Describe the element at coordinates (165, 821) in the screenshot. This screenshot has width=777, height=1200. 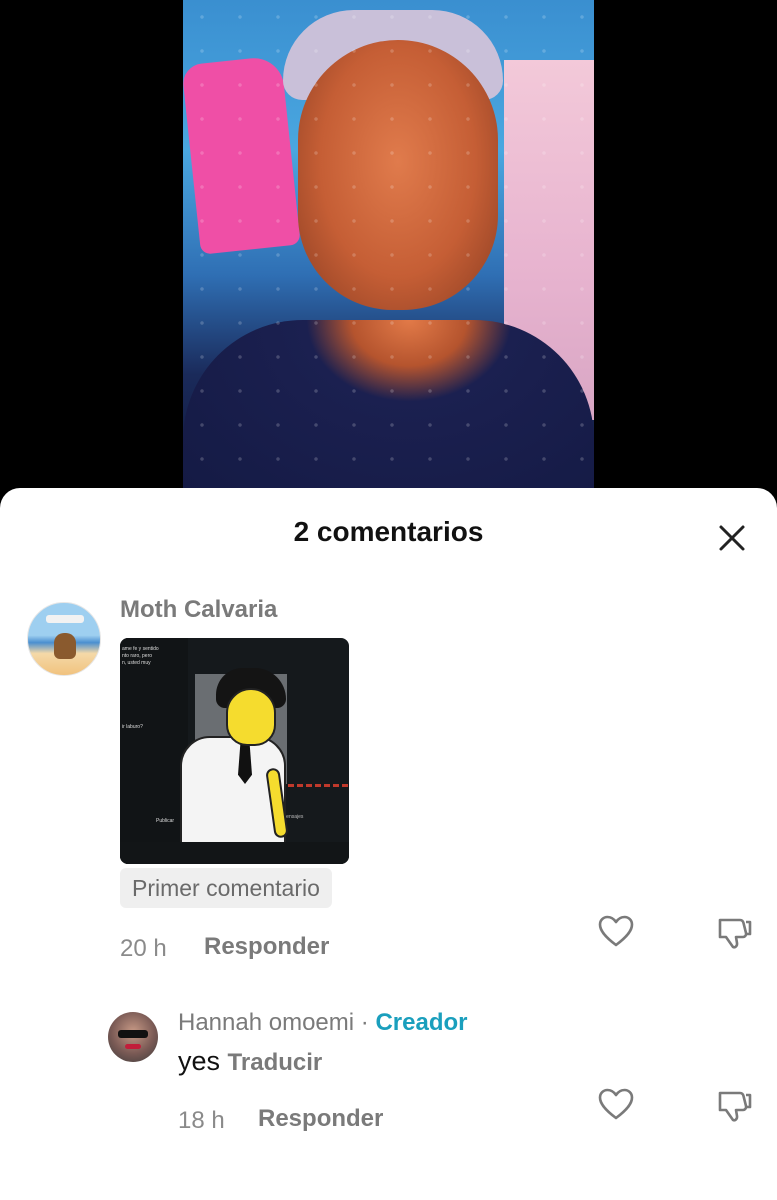
I see `image-text: Publicar` at that location.